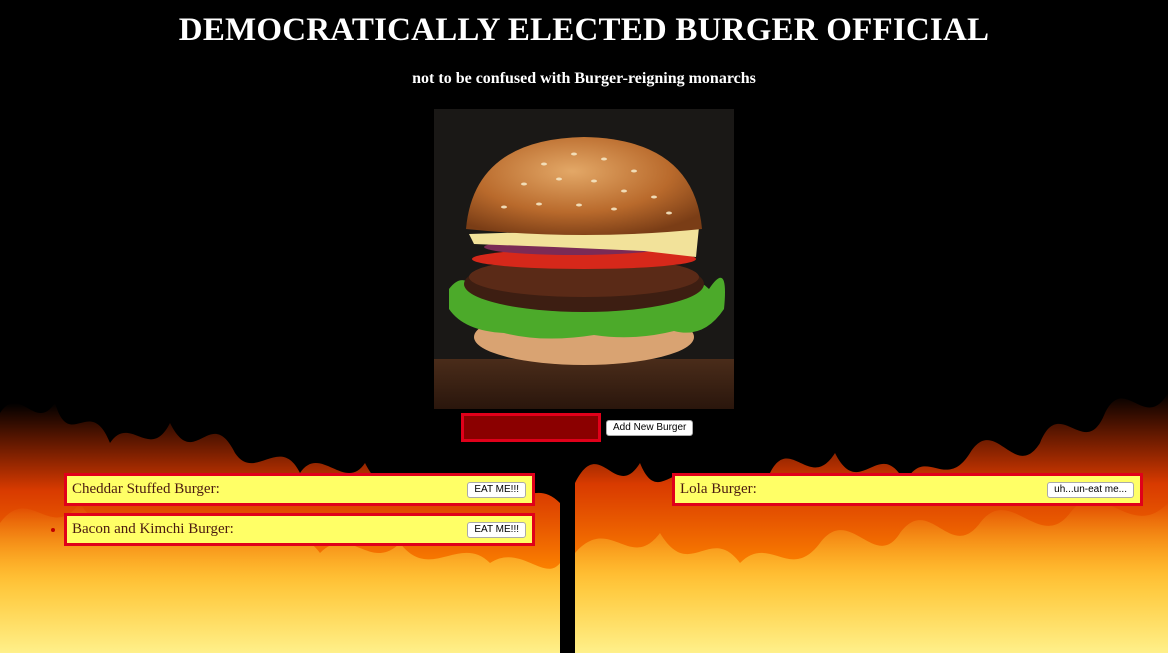 The width and height of the screenshot is (1168, 653). What do you see at coordinates (650, 428) in the screenshot?
I see `add-burger-button: Add New Burger` at bounding box center [650, 428].